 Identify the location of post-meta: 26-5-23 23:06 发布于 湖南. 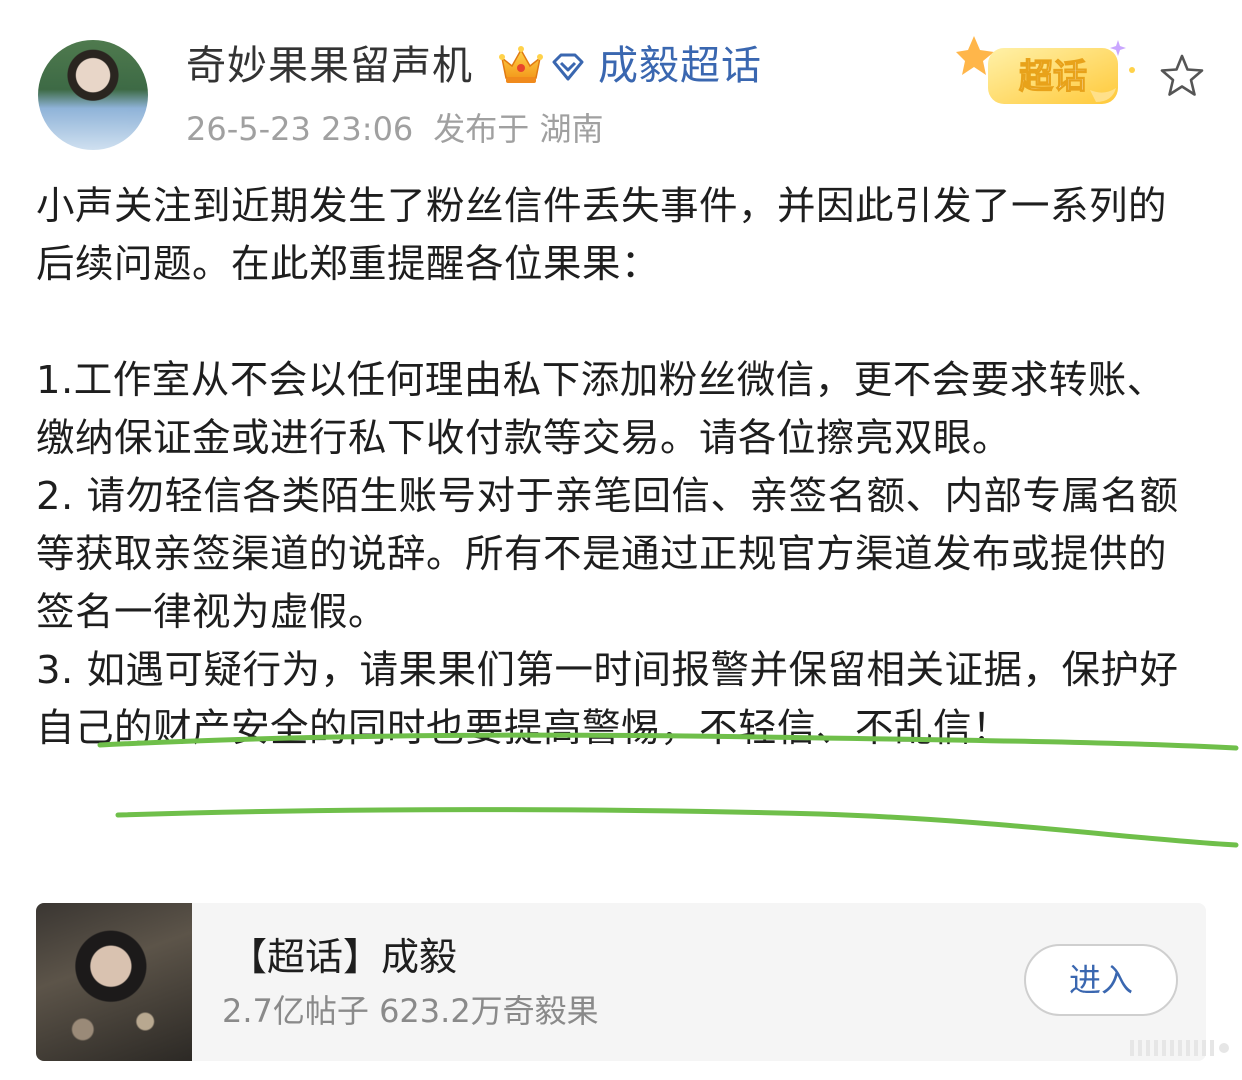
(394, 129).